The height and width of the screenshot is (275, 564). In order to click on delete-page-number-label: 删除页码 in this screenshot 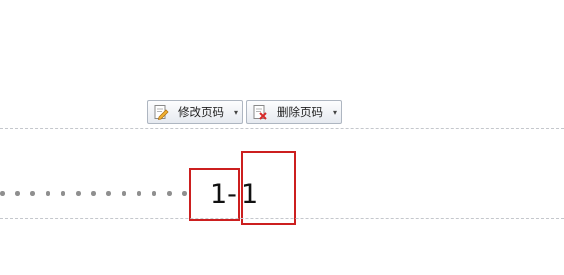, I will do `click(300, 112)`.